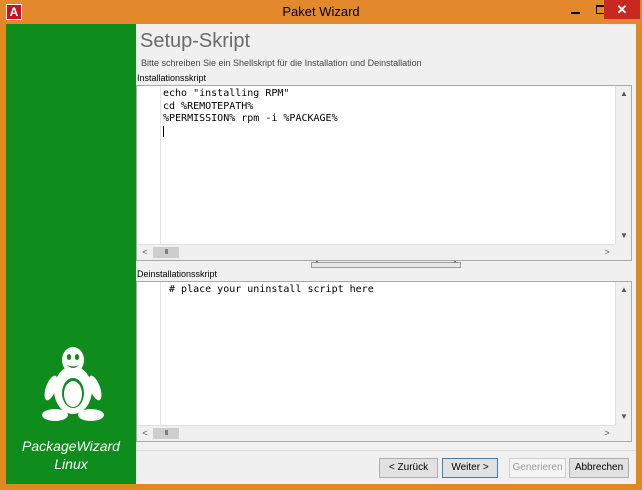  What do you see at coordinates (226, 93) in the screenshot?
I see `code-line: echo "installing RPM"` at bounding box center [226, 93].